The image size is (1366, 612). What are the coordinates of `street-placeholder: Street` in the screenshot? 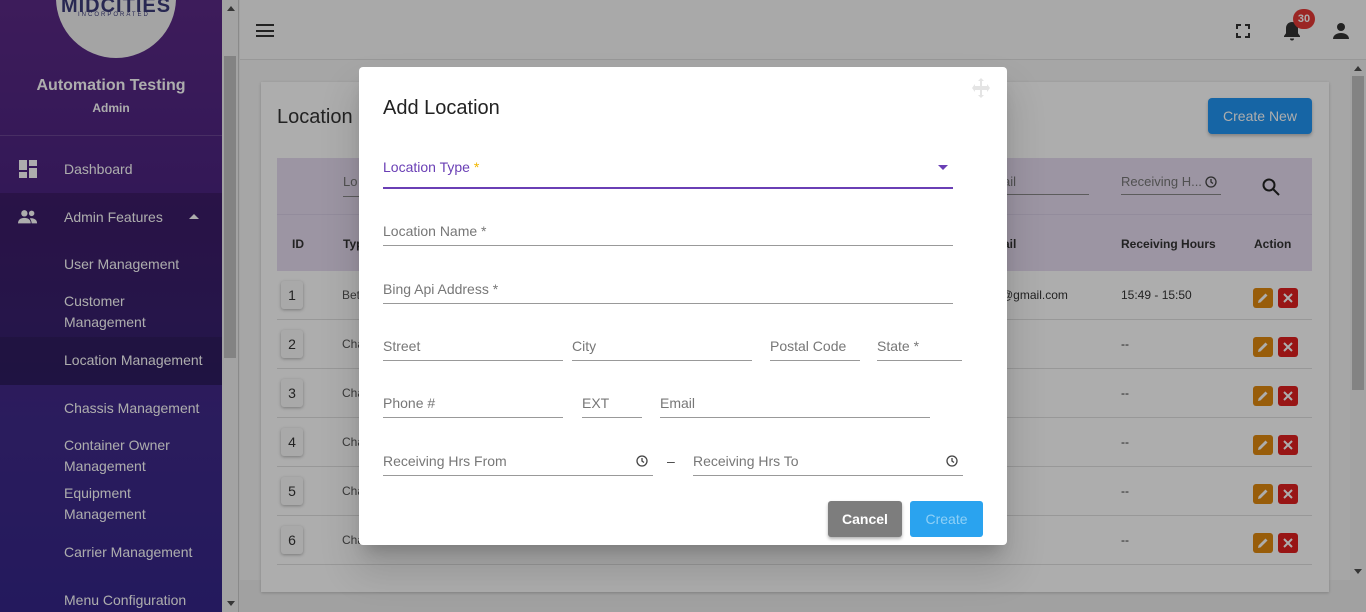 It's located at (402, 346).